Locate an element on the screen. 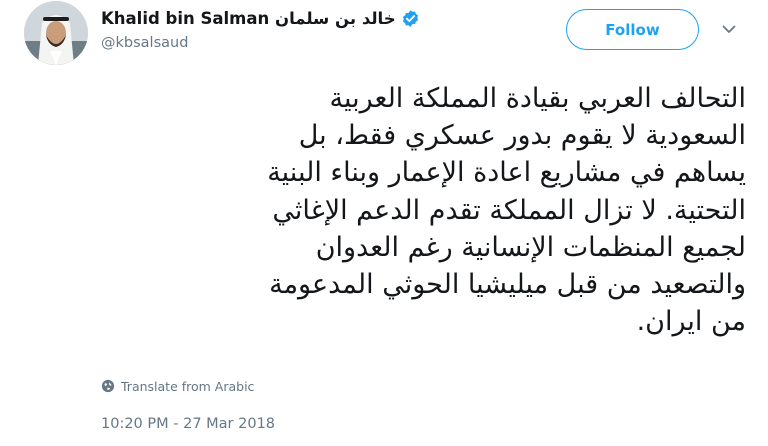 This screenshot has height=446, width=768. translate-label: Translate from Arabic is located at coordinates (187, 386).